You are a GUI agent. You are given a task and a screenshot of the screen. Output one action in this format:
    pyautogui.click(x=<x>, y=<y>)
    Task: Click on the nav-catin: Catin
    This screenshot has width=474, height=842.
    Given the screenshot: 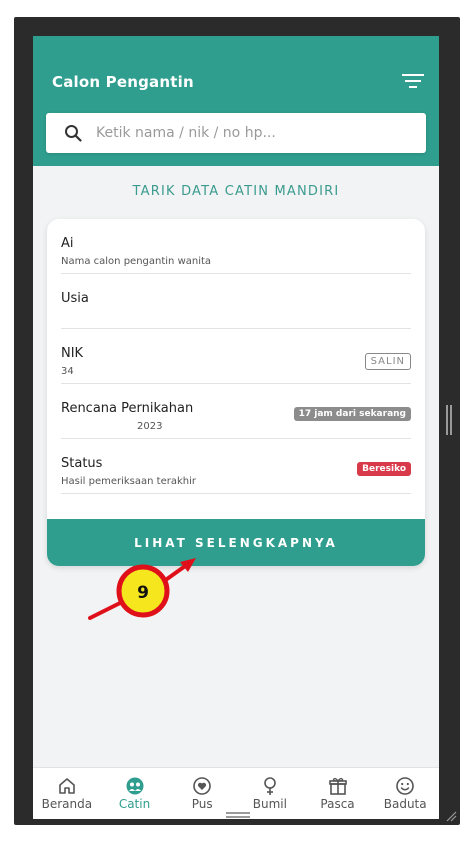 What is the action you would take?
    pyautogui.click(x=135, y=793)
    